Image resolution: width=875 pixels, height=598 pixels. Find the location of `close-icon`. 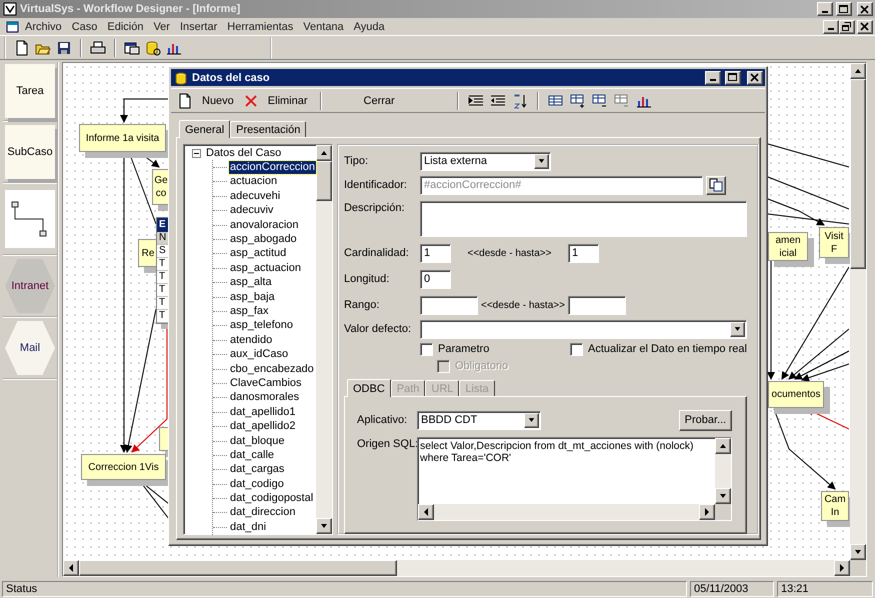

close-icon is located at coordinates (865, 26).